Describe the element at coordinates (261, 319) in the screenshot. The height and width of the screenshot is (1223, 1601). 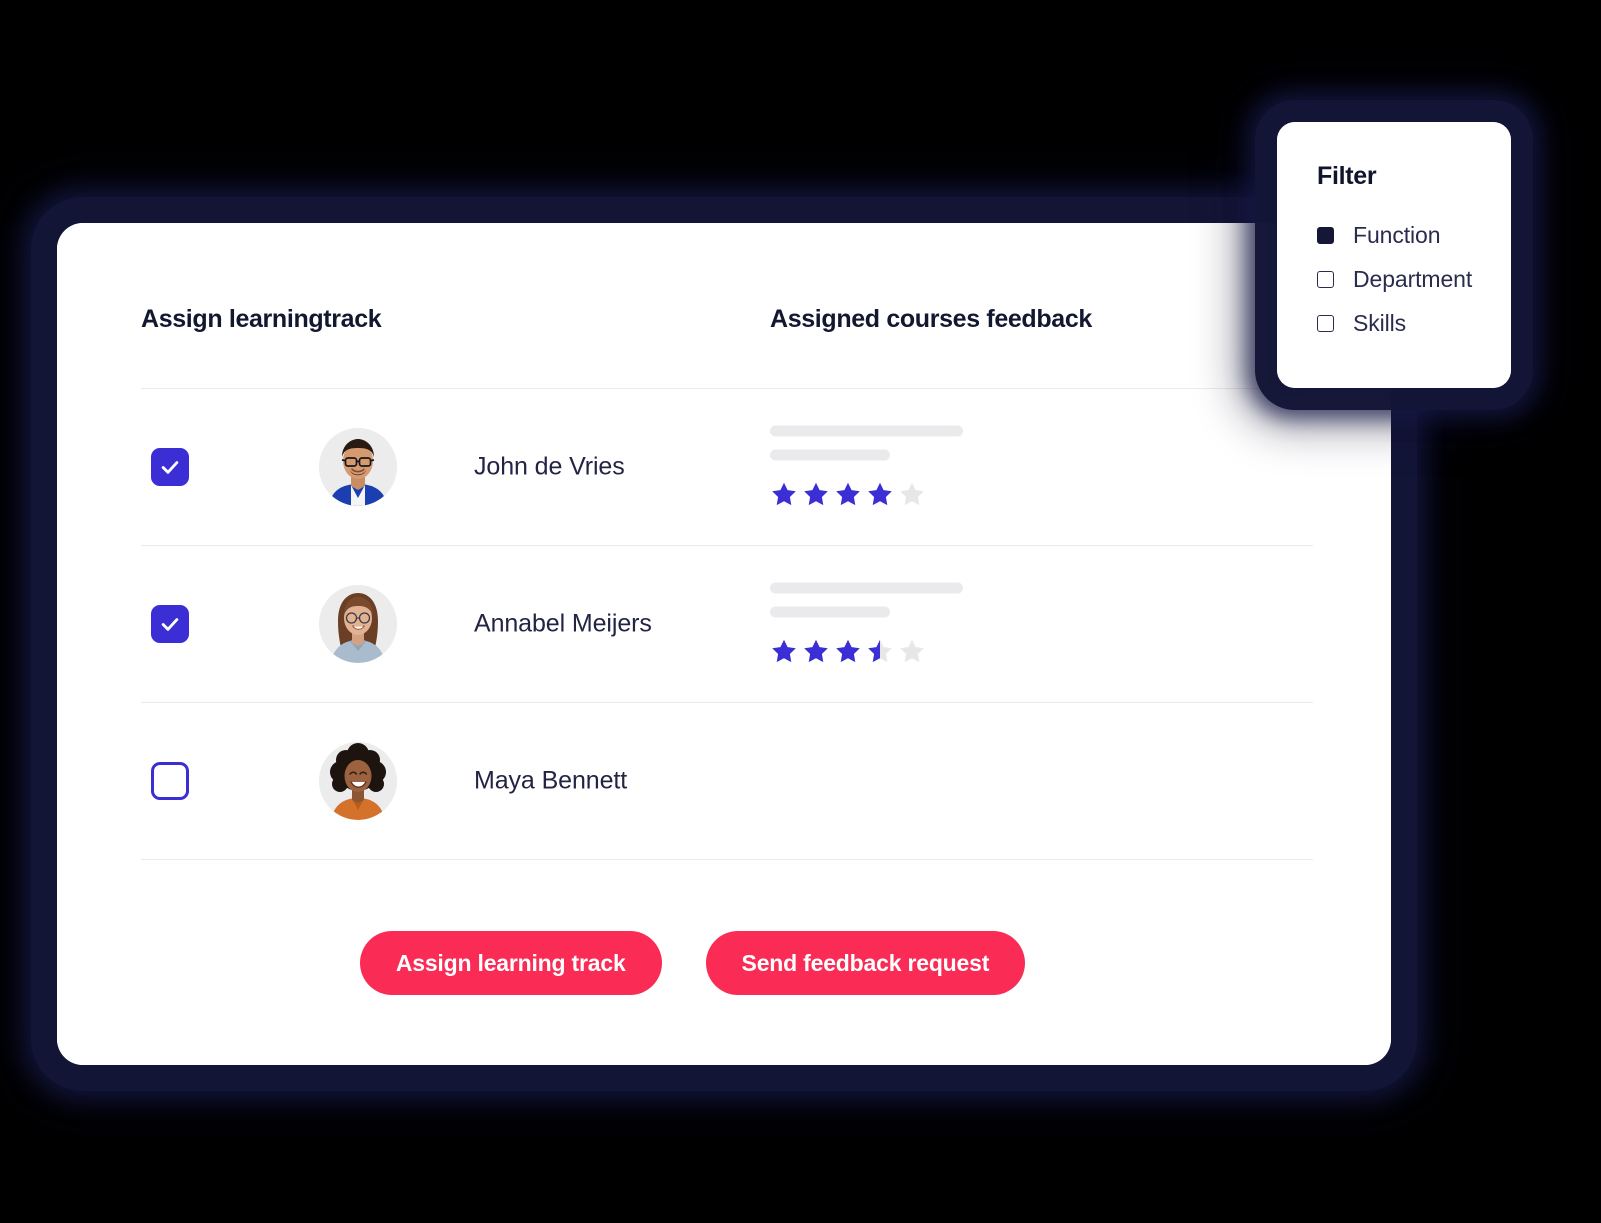
I see `column-header-assign: Assign learningtrack` at that location.